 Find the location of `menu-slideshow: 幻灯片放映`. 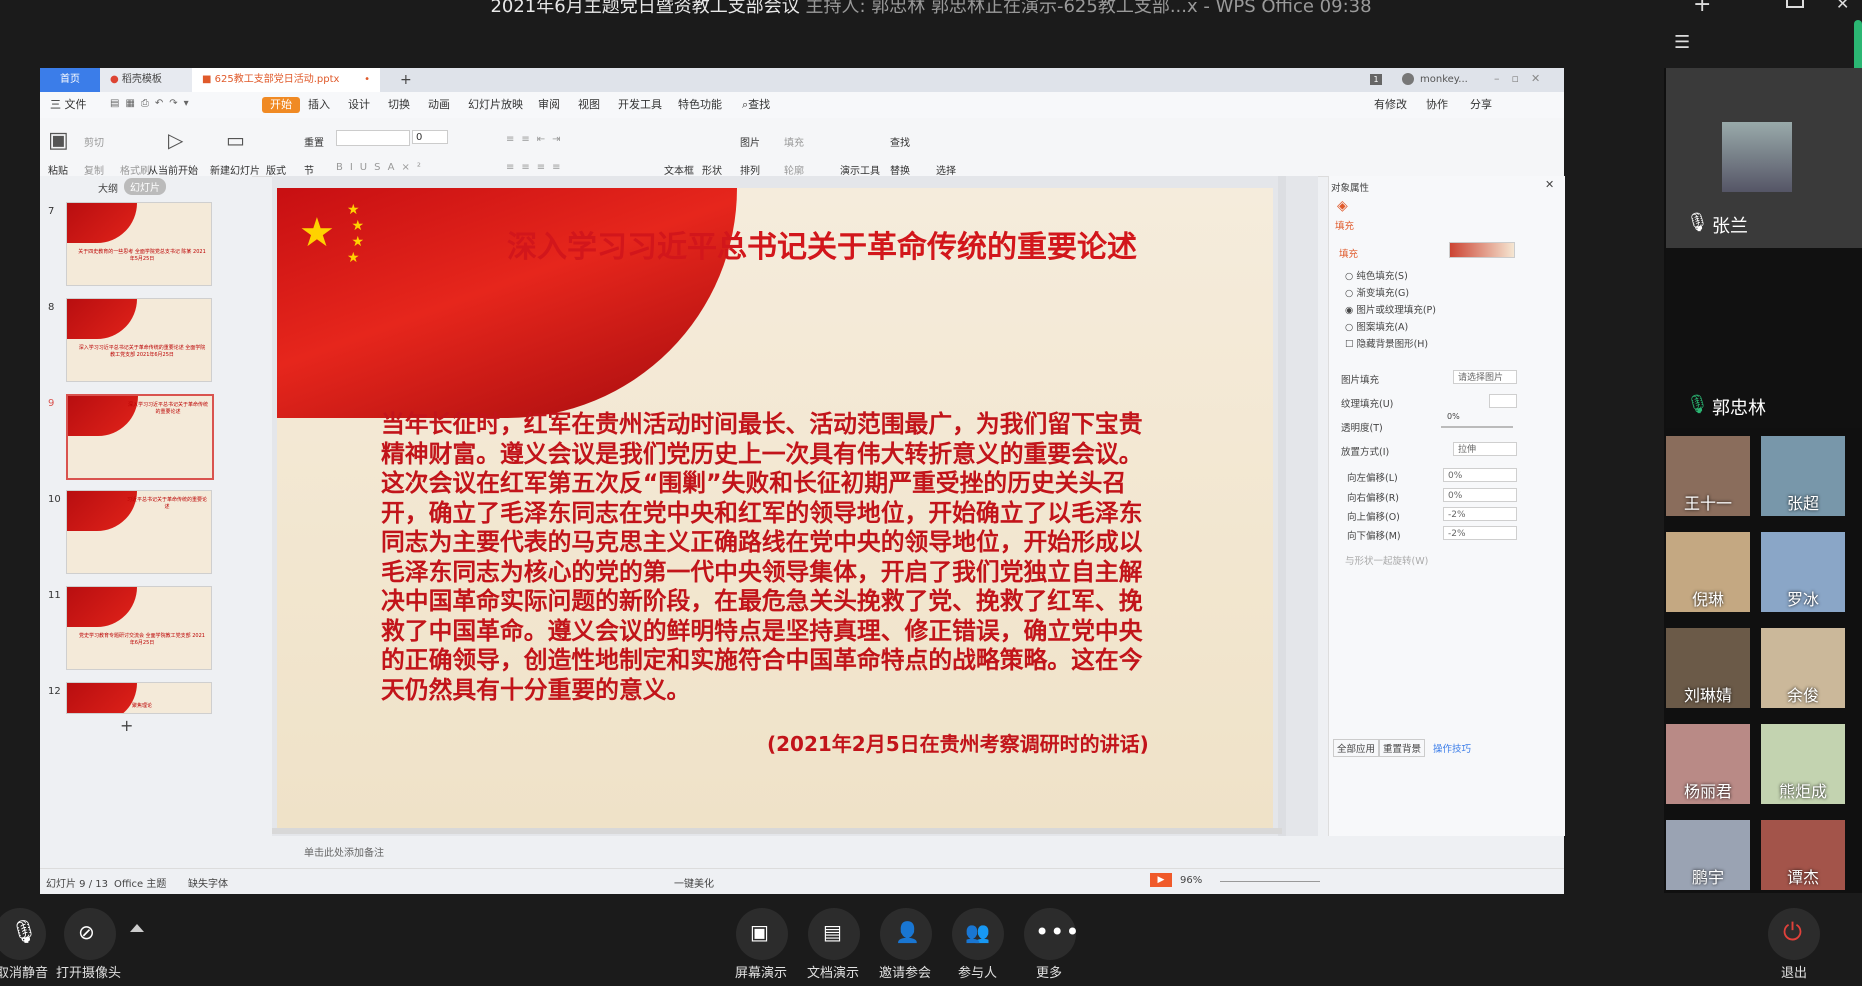

menu-slideshow: 幻灯片放映 is located at coordinates (495, 105).